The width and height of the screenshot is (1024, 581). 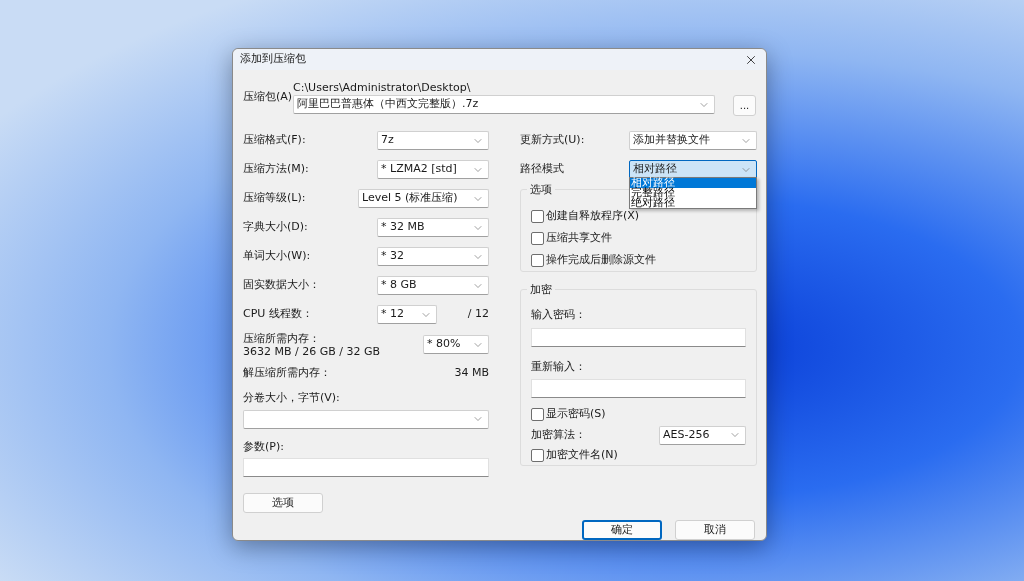 I want to click on dialog-button: 确定, so click(x=622, y=530).